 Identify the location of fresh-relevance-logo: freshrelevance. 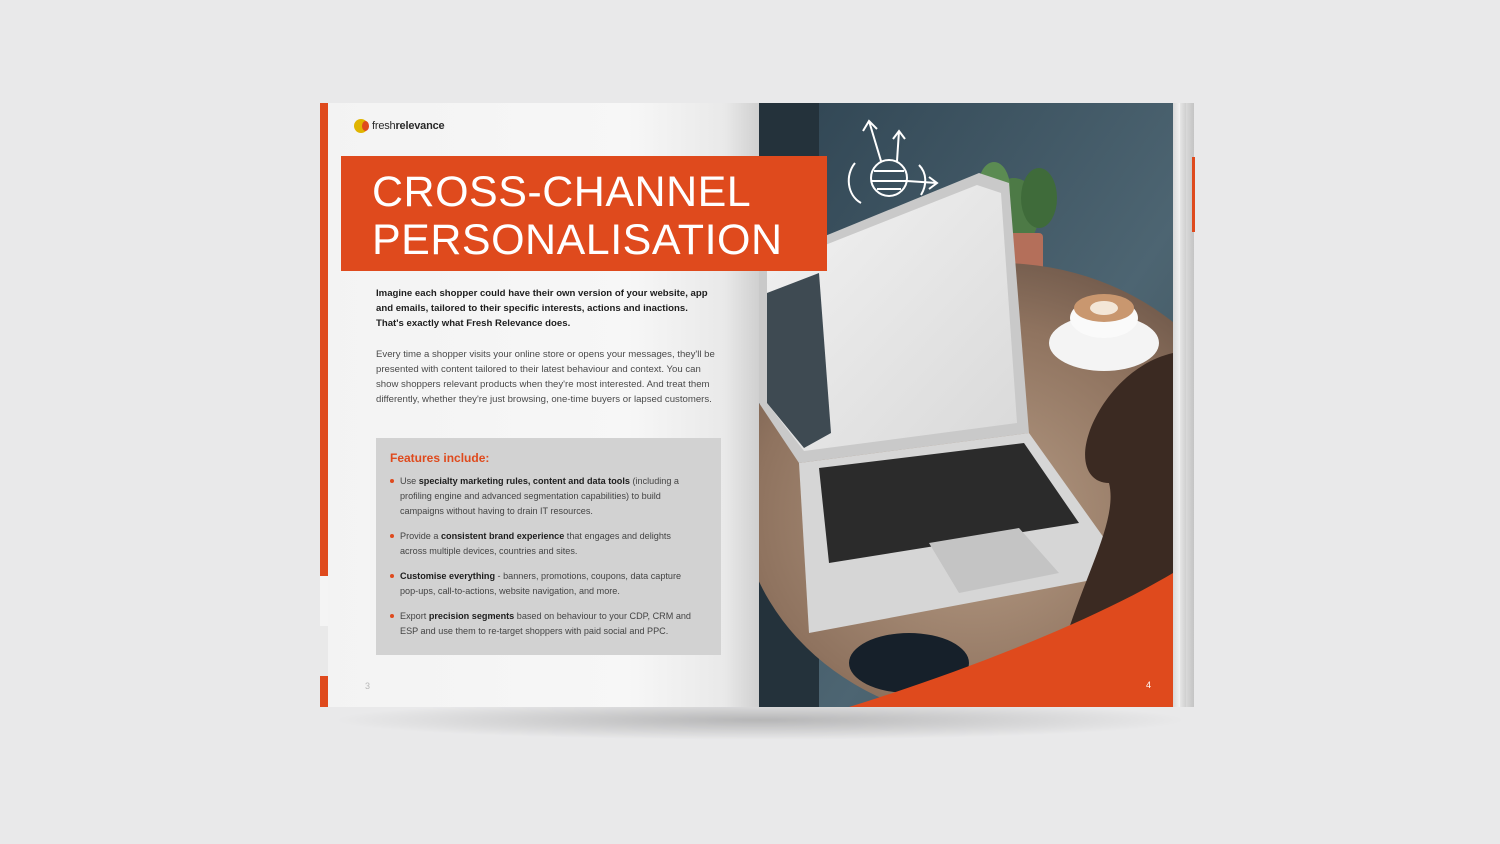
(399, 126).